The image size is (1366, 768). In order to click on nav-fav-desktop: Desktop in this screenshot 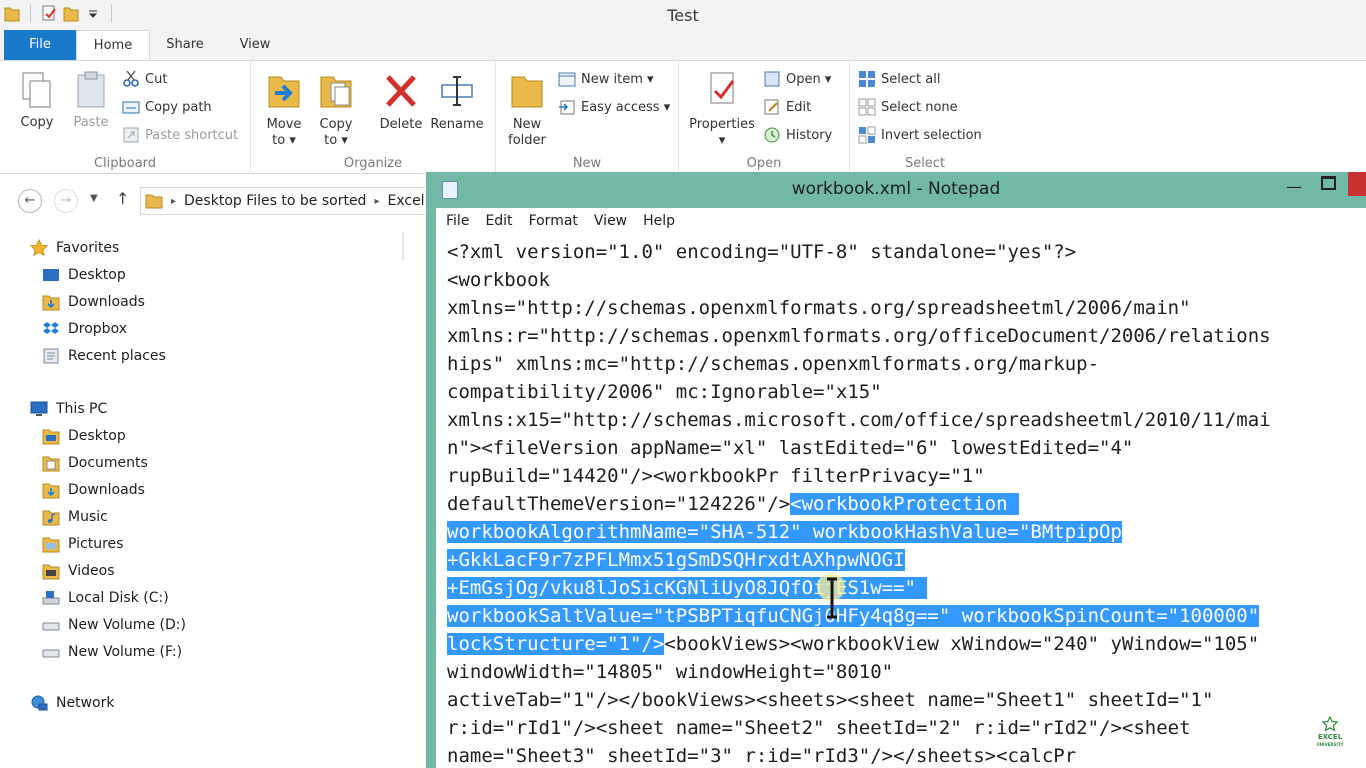, I will do `click(84, 275)`.